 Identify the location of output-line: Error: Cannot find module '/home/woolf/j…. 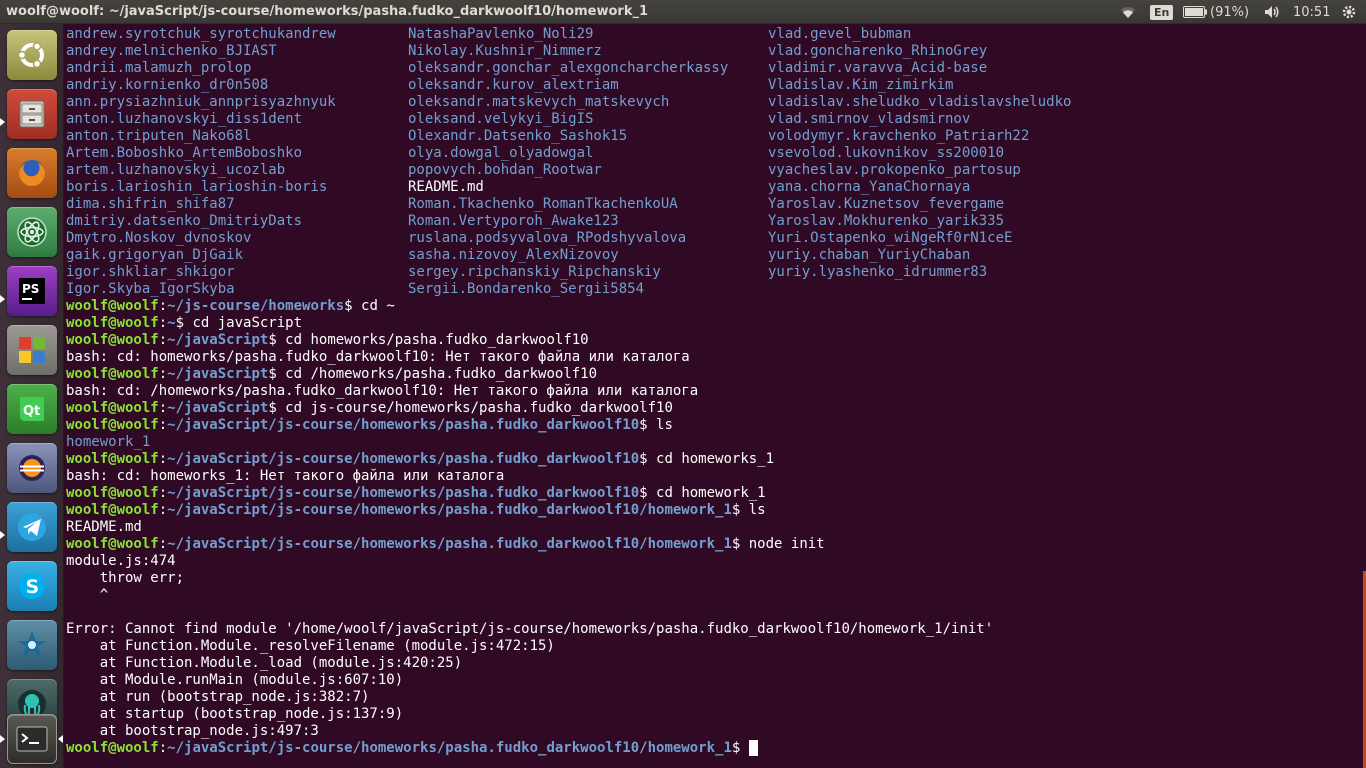
(530, 629).